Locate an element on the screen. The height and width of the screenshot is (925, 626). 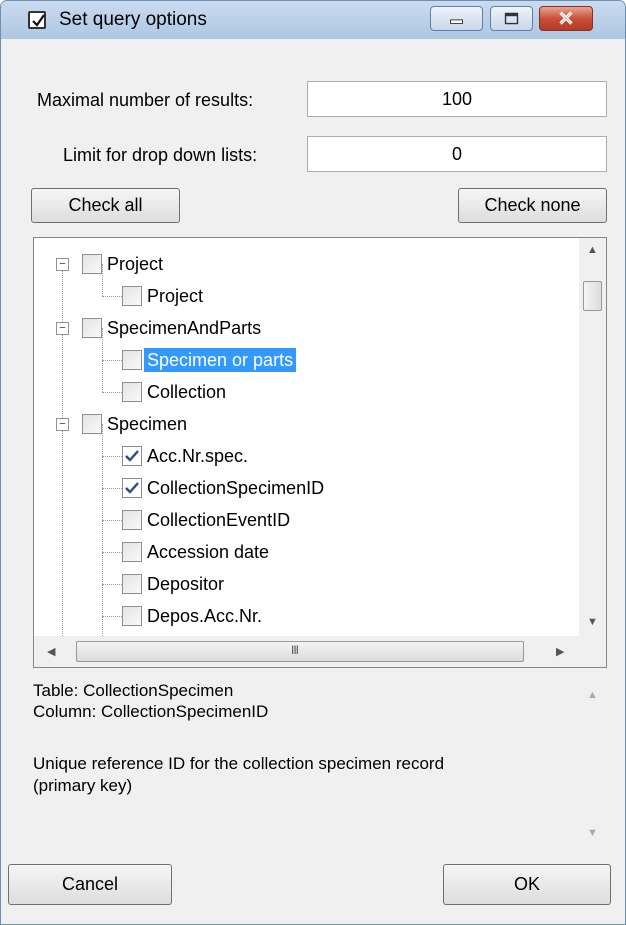
tree-group-project: − Project is located at coordinates (304, 265).